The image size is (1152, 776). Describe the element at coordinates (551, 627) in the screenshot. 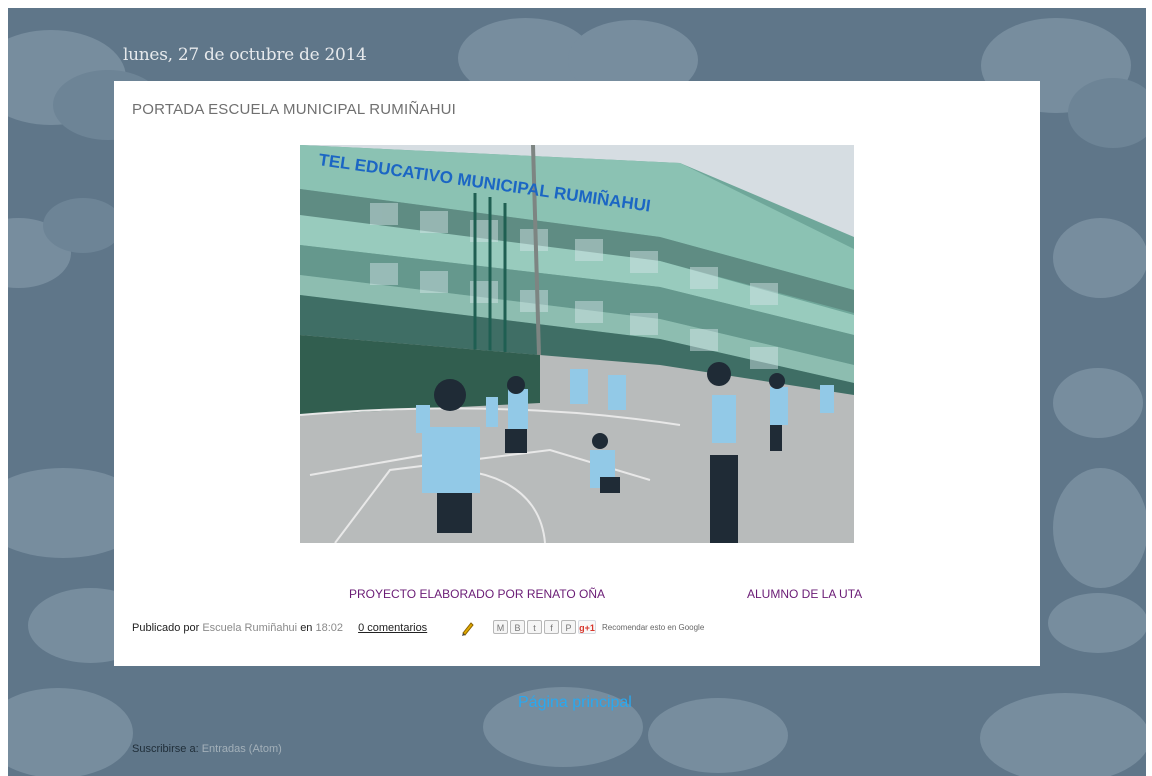

I see `facebook-icon: f` at that location.